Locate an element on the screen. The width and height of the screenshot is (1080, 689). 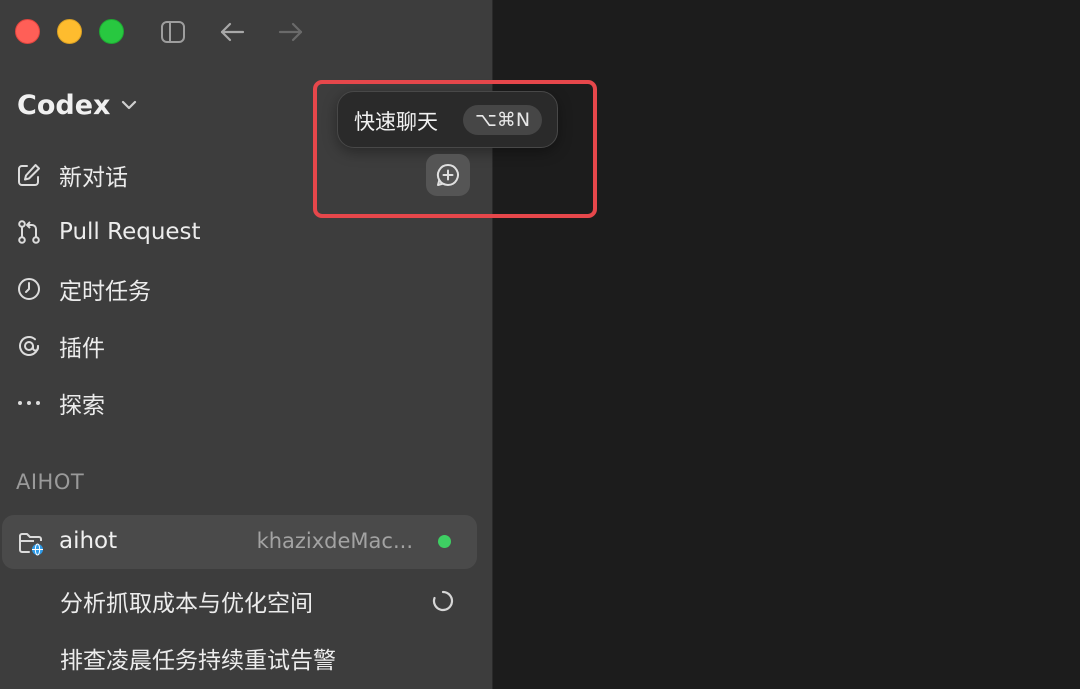
chevron-down-icon is located at coordinates (129, 105).